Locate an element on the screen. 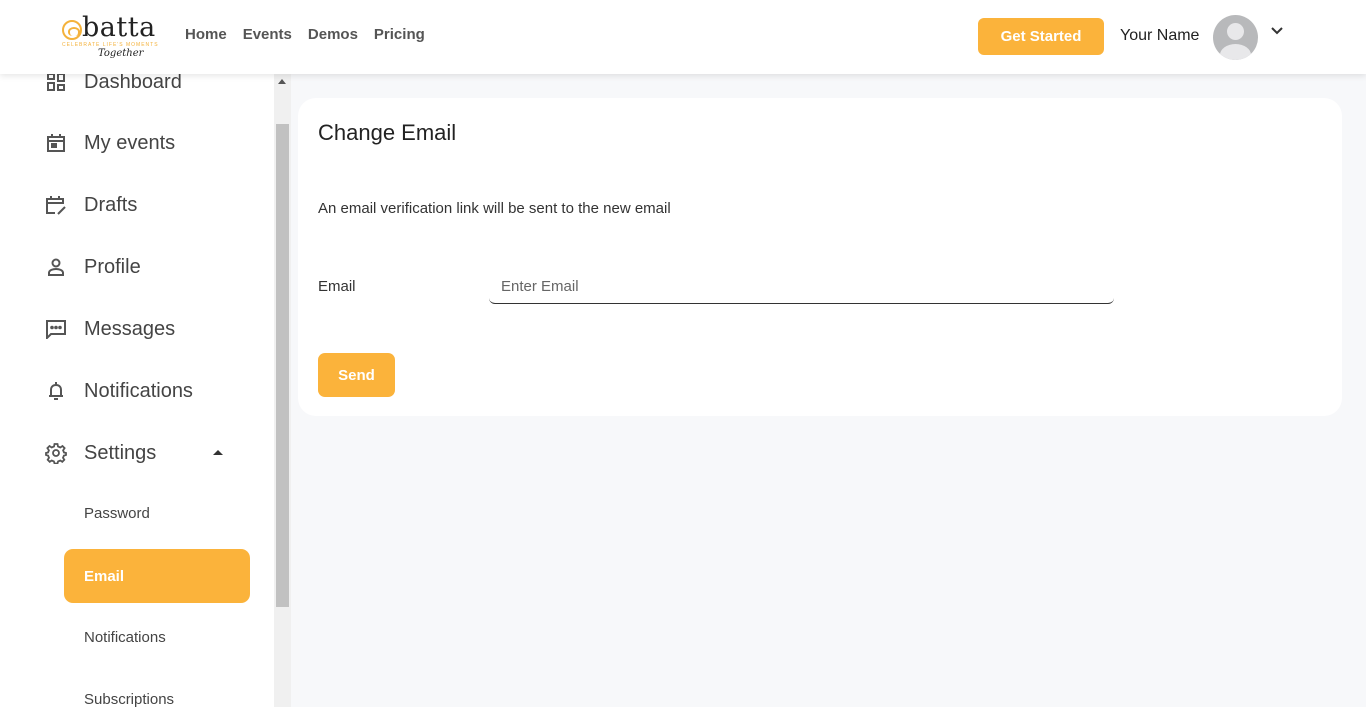 The image size is (1366, 707). sidebar-scrollbar is located at coordinates (282, 390).